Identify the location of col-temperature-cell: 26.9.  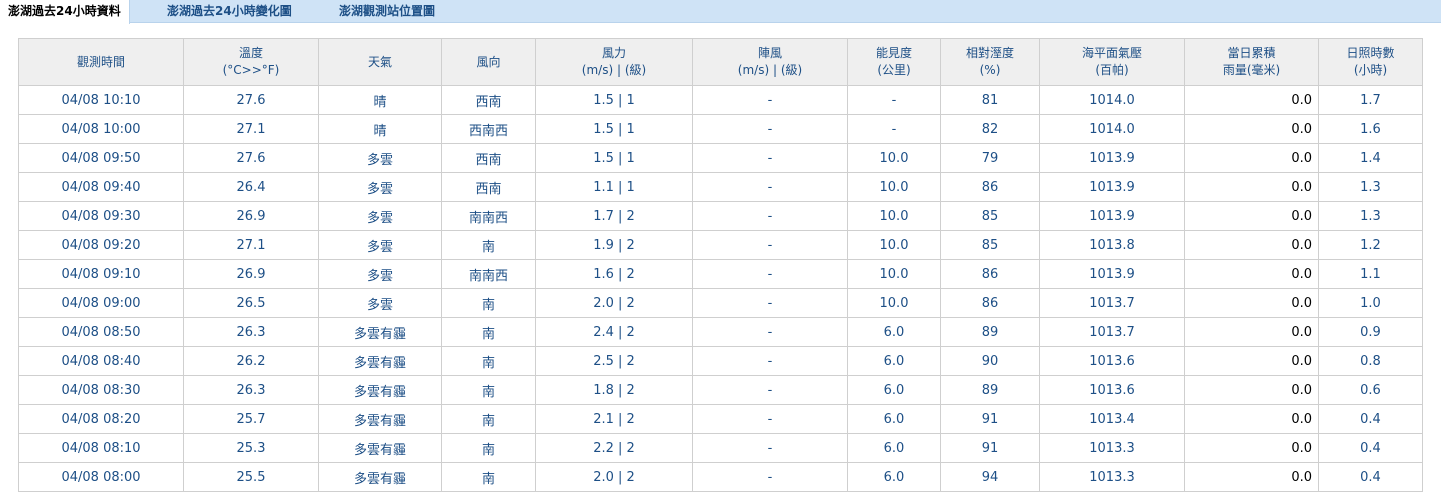
(251, 216).